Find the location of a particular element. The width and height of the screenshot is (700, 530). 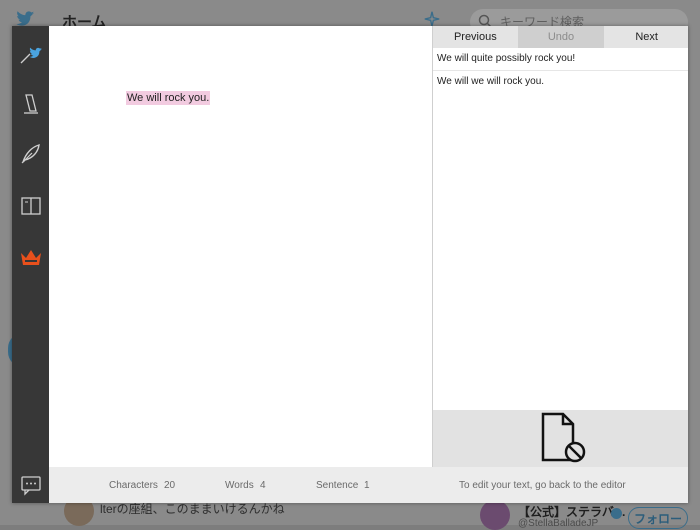

sentence-label: Sentence is located at coordinates (337, 485).